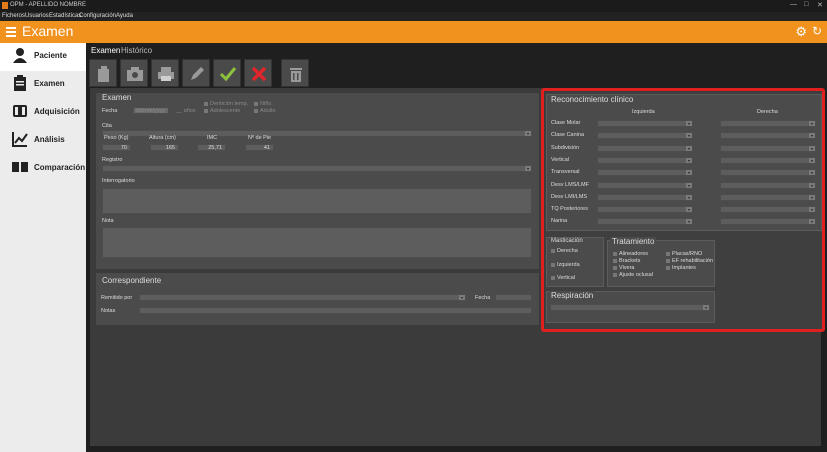 The width and height of the screenshot is (827, 452). What do you see at coordinates (49, 83) in the screenshot?
I see `sidebar-item-label: Examen` at bounding box center [49, 83].